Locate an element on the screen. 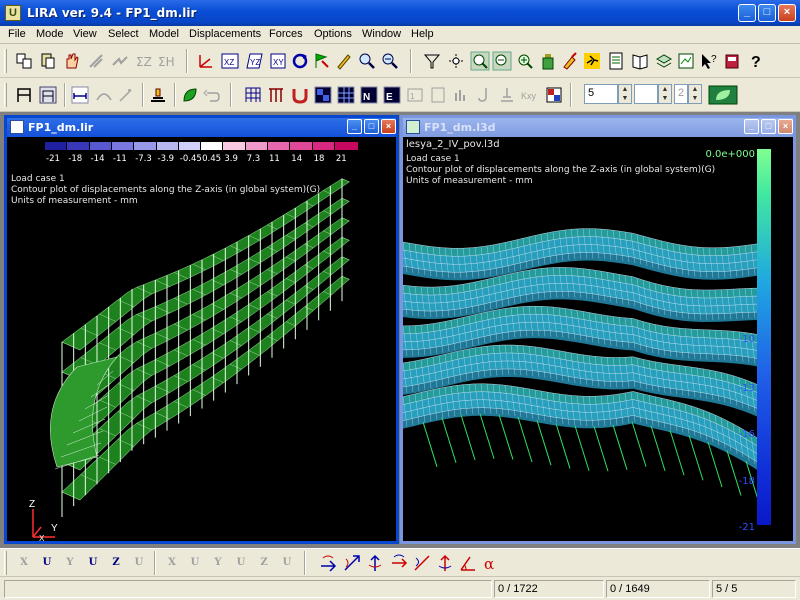 The width and height of the screenshot is (800, 600). zoom-window-icon is located at coordinates (525, 61).